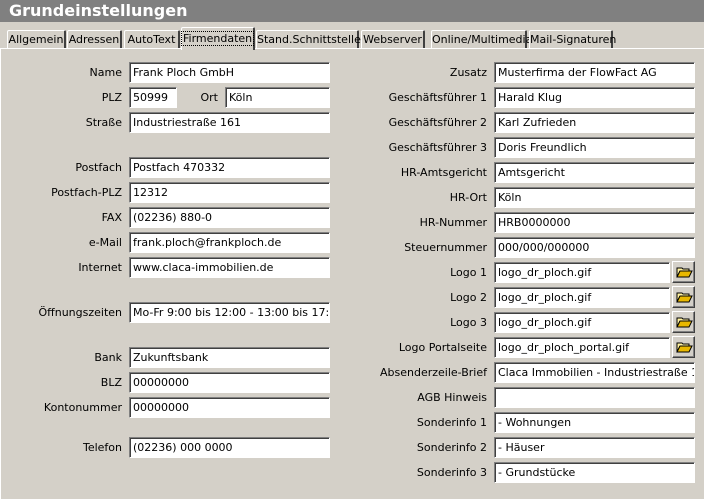  Describe the element at coordinates (572, 39) in the screenshot. I see `tab-mail-signaturen: Mail-Signaturen` at that location.